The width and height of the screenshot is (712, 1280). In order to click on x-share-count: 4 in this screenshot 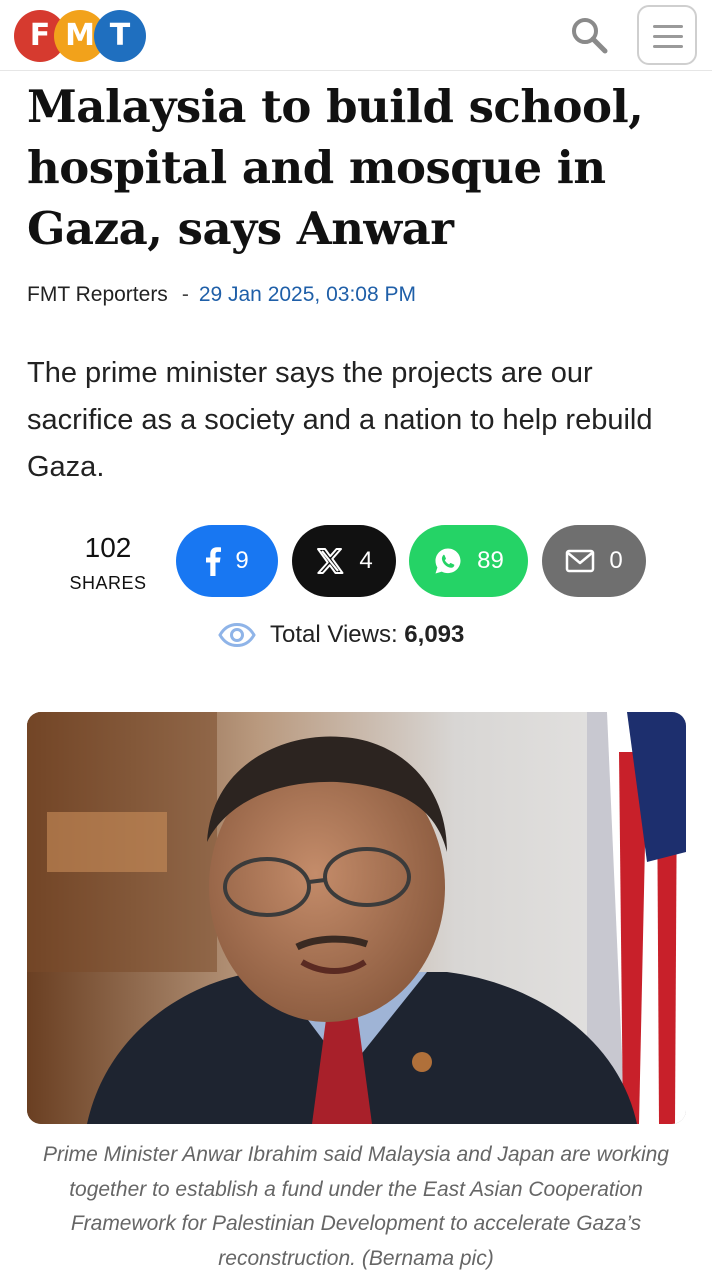, I will do `click(366, 560)`.